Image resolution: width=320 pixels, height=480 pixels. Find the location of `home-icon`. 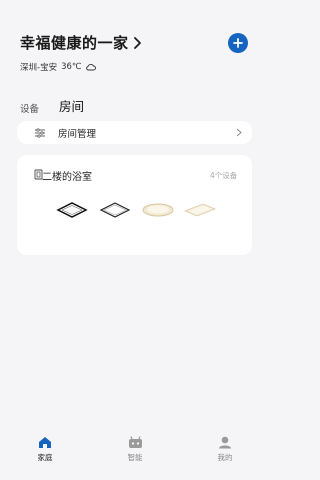

home-icon is located at coordinates (45, 442).